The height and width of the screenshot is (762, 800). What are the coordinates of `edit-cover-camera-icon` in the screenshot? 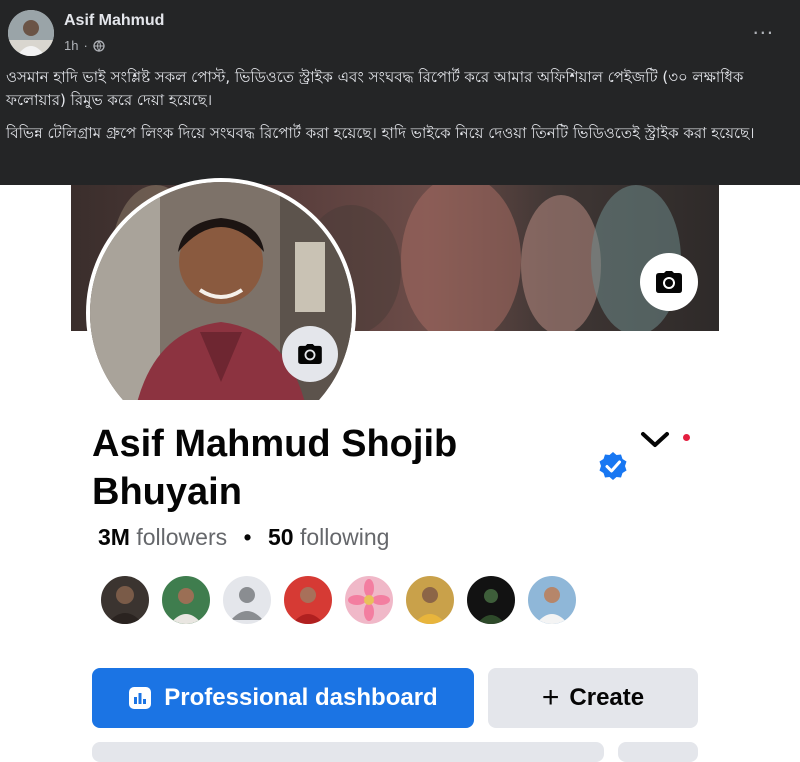 It's located at (669, 282).